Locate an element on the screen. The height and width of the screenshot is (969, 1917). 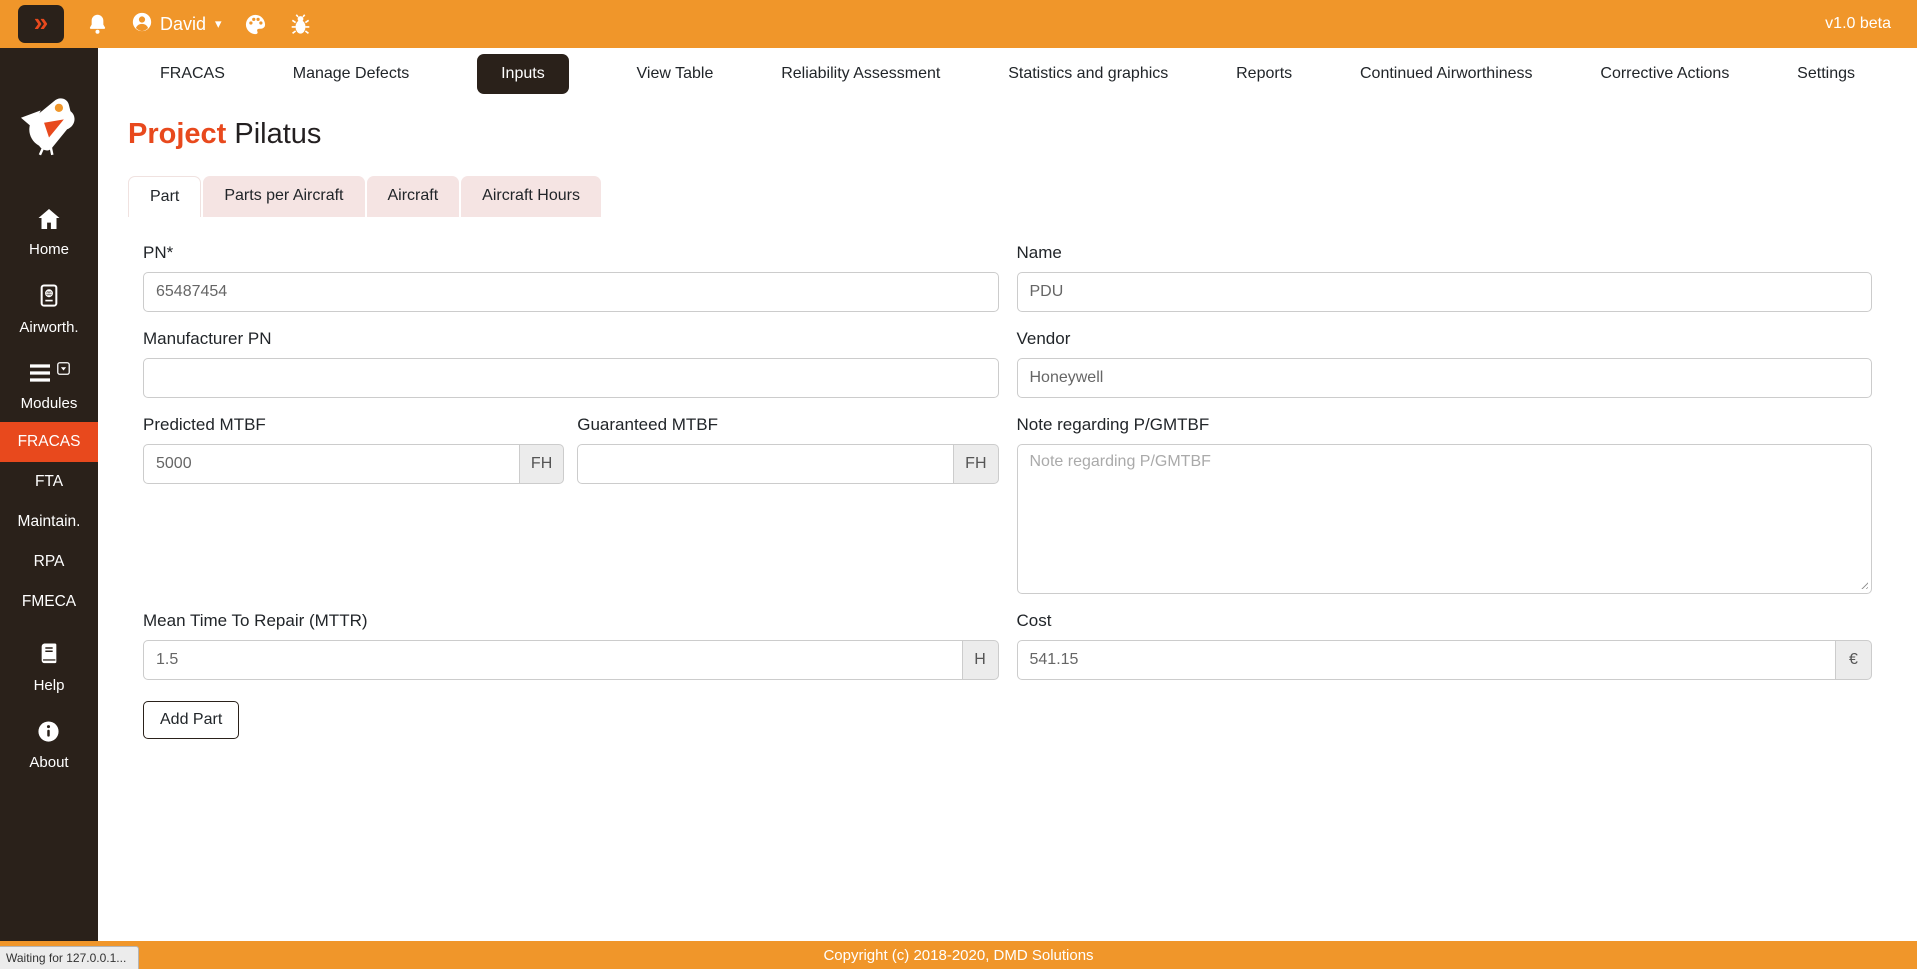
double-chevron-icon: » is located at coordinates (41, 22).